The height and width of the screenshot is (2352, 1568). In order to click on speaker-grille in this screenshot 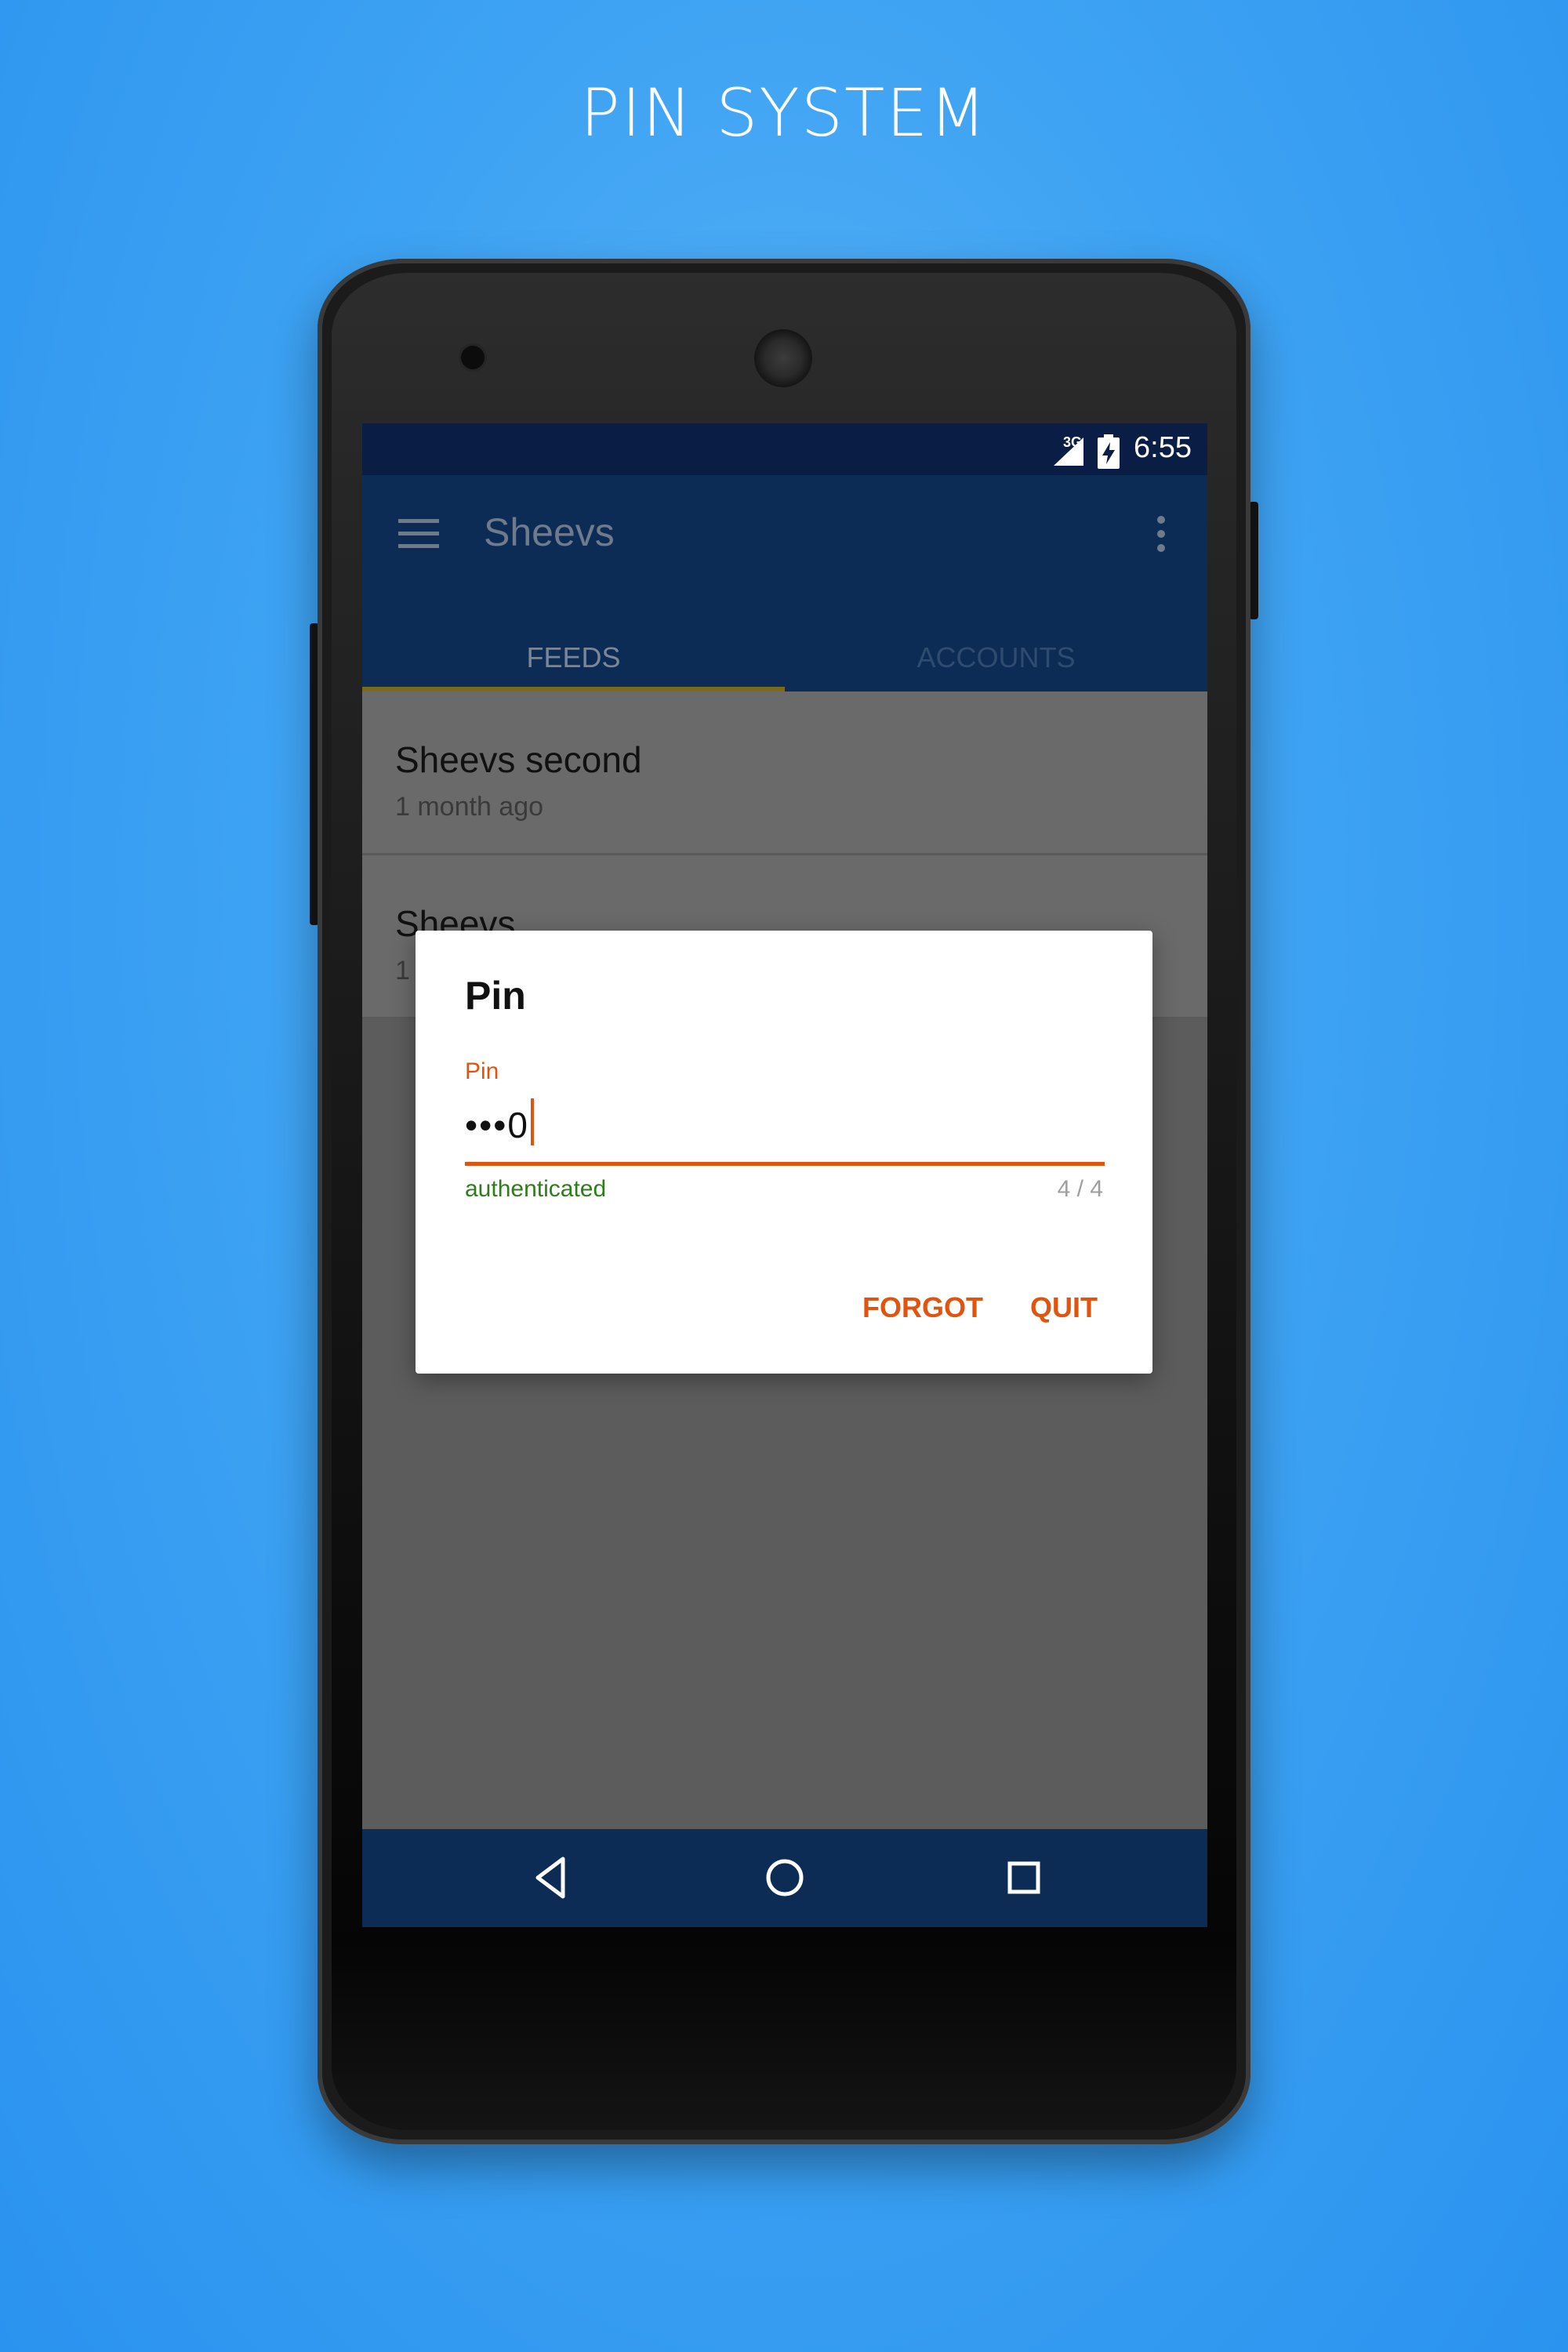, I will do `click(783, 358)`.